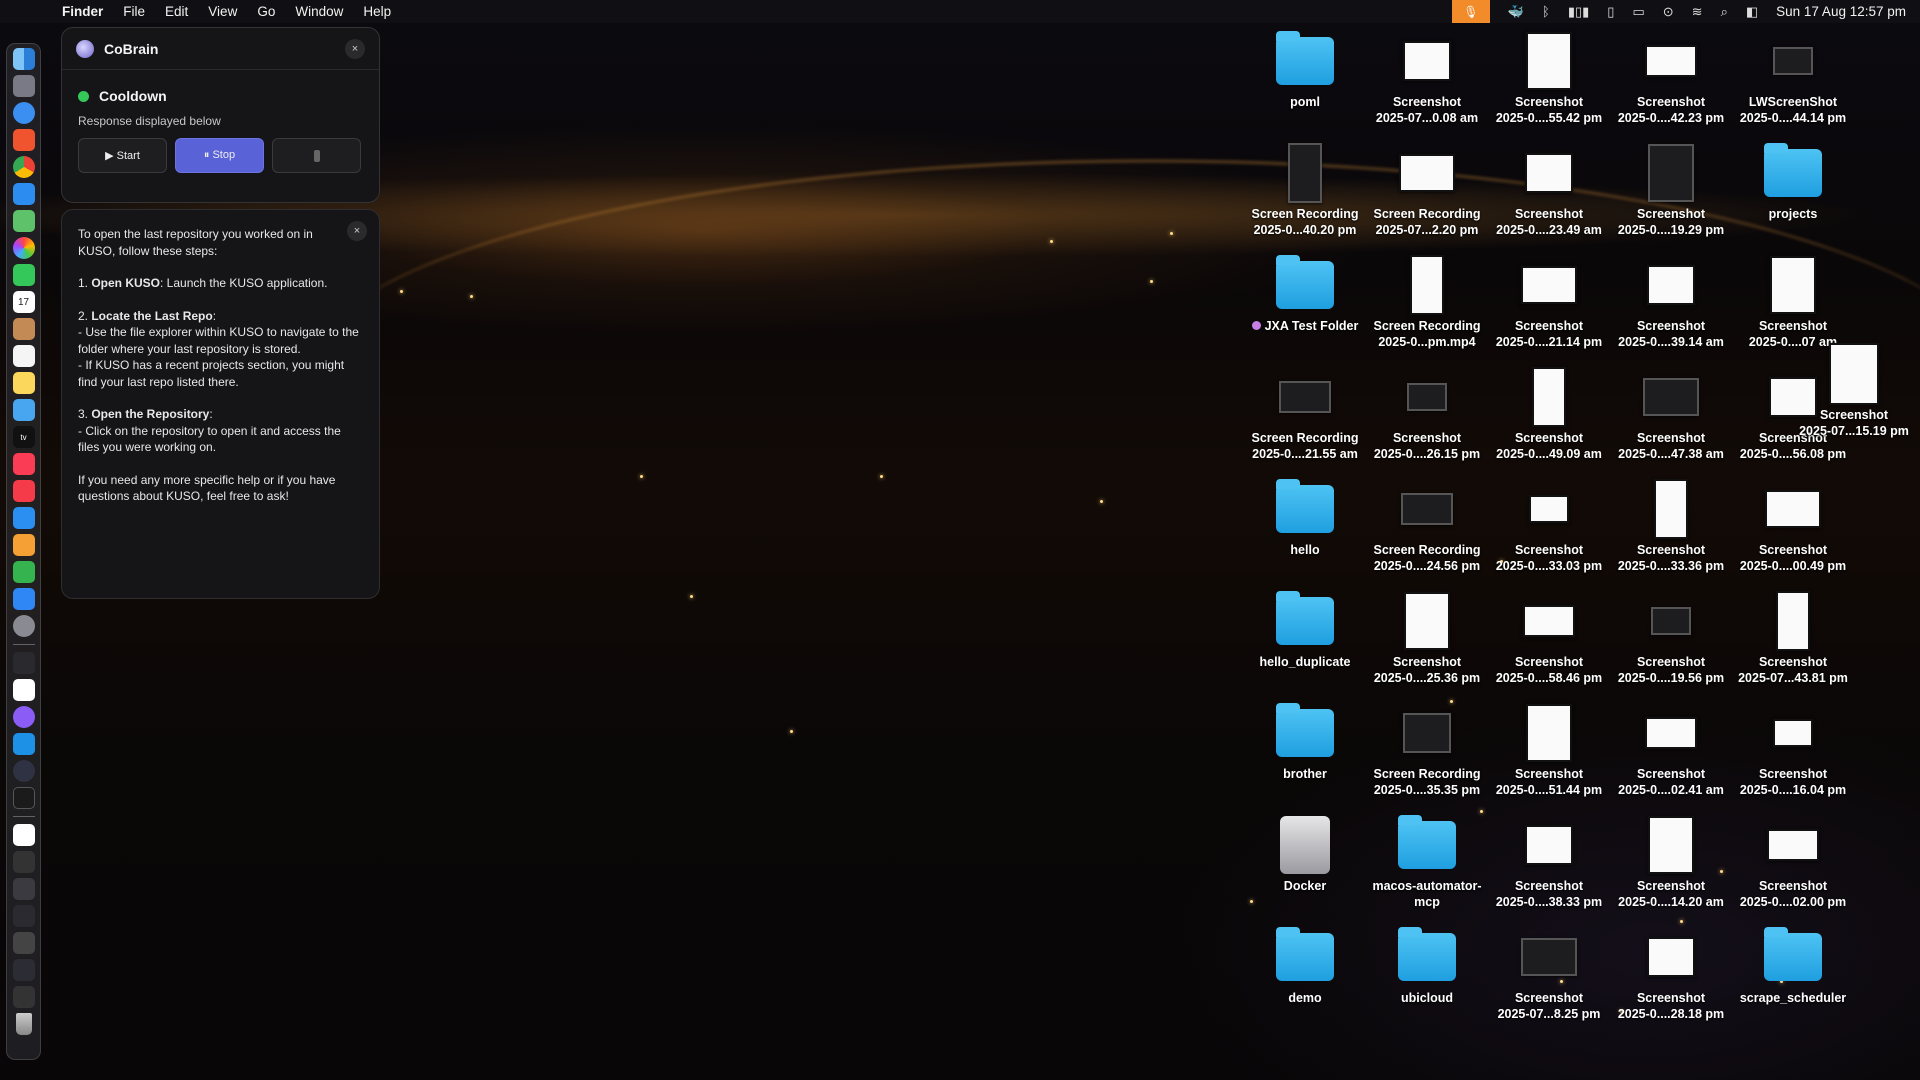 This screenshot has width=1920, height=1080. What do you see at coordinates (1549, 191) in the screenshot?
I see `desktop-item: Screenshot 2025-0....23.49 am` at bounding box center [1549, 191].